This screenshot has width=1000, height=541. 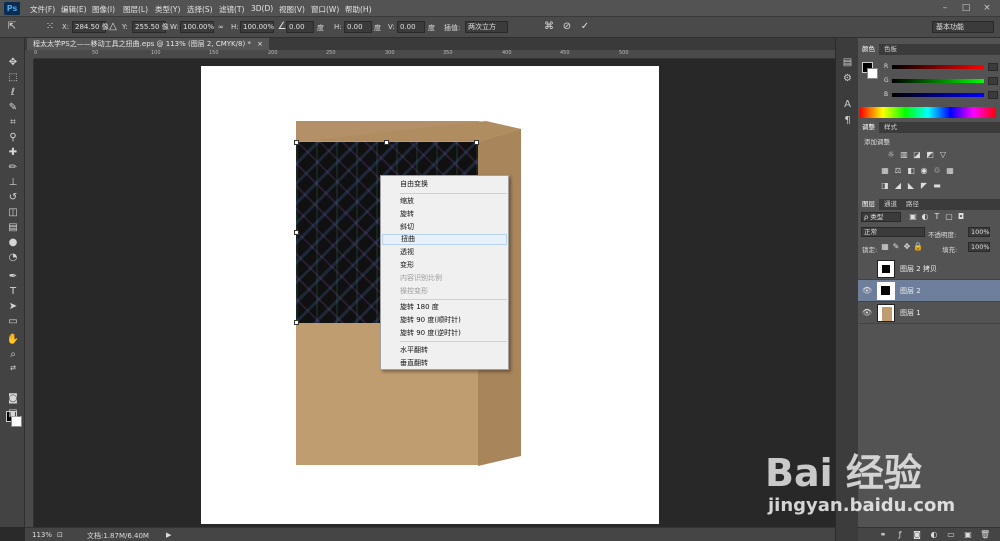 I want to click on status-menu-arrow-icon: ▶, so click(x=168, y=535).